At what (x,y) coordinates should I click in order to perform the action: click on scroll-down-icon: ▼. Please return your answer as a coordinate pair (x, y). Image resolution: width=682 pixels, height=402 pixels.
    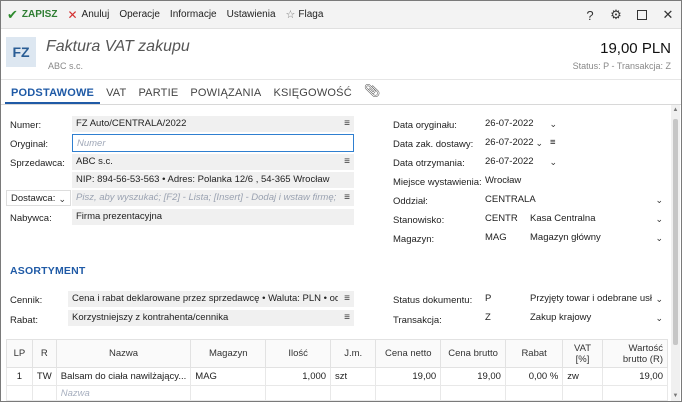
    Looking at the image, I should click on (675, 396).